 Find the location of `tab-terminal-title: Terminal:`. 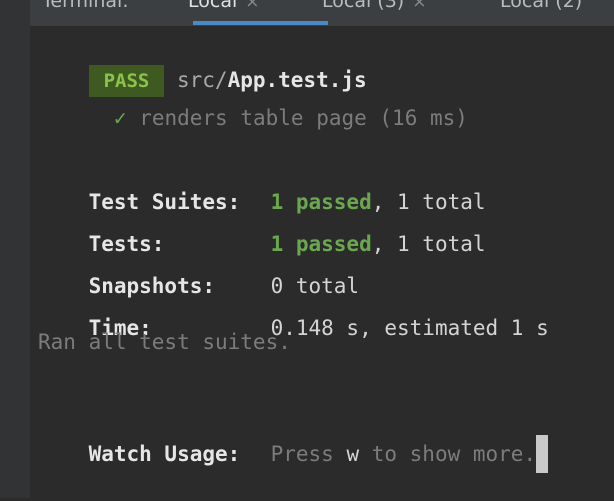

tab-terminal-title: Terminal: is located at coordinates (85, 12).